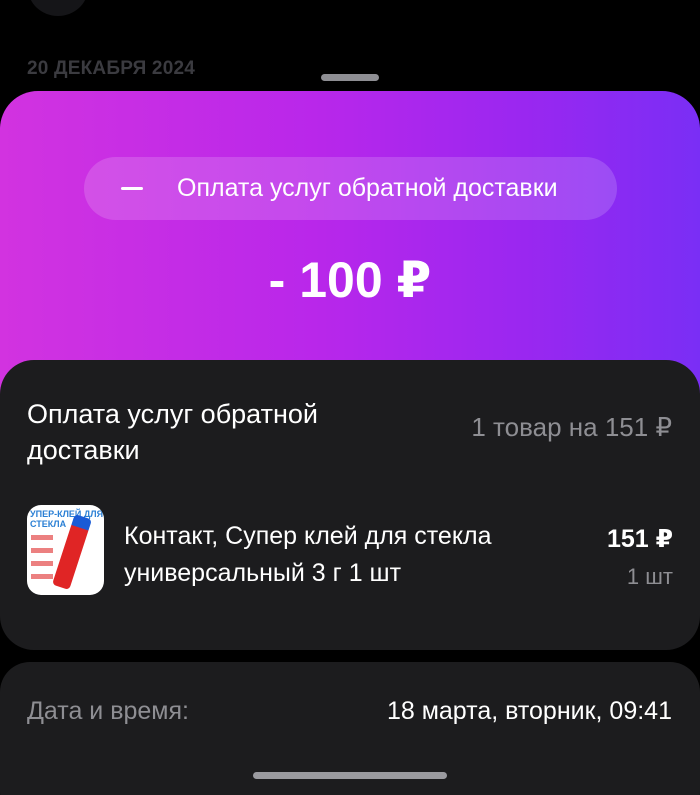  Describe the element at coordinates (67, 519) in the screenshot. I see `product-image-text: УПЕР-КЛЕЙ ДЛЯ СТЕКЛА` at that location.